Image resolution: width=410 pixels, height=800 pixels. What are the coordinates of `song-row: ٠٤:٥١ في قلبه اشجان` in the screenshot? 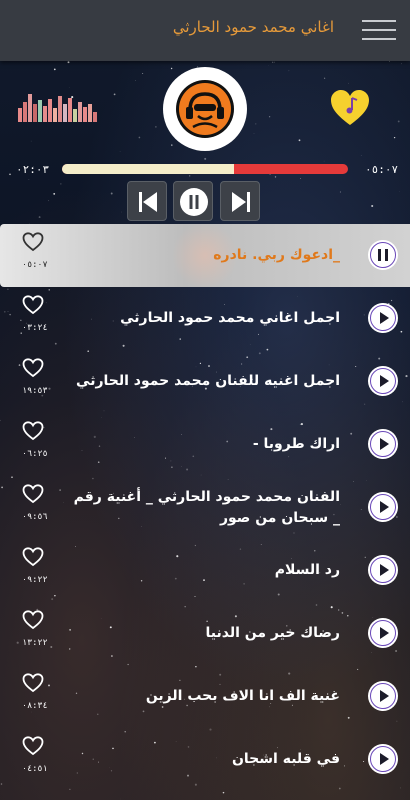 It's located at (205, 759).